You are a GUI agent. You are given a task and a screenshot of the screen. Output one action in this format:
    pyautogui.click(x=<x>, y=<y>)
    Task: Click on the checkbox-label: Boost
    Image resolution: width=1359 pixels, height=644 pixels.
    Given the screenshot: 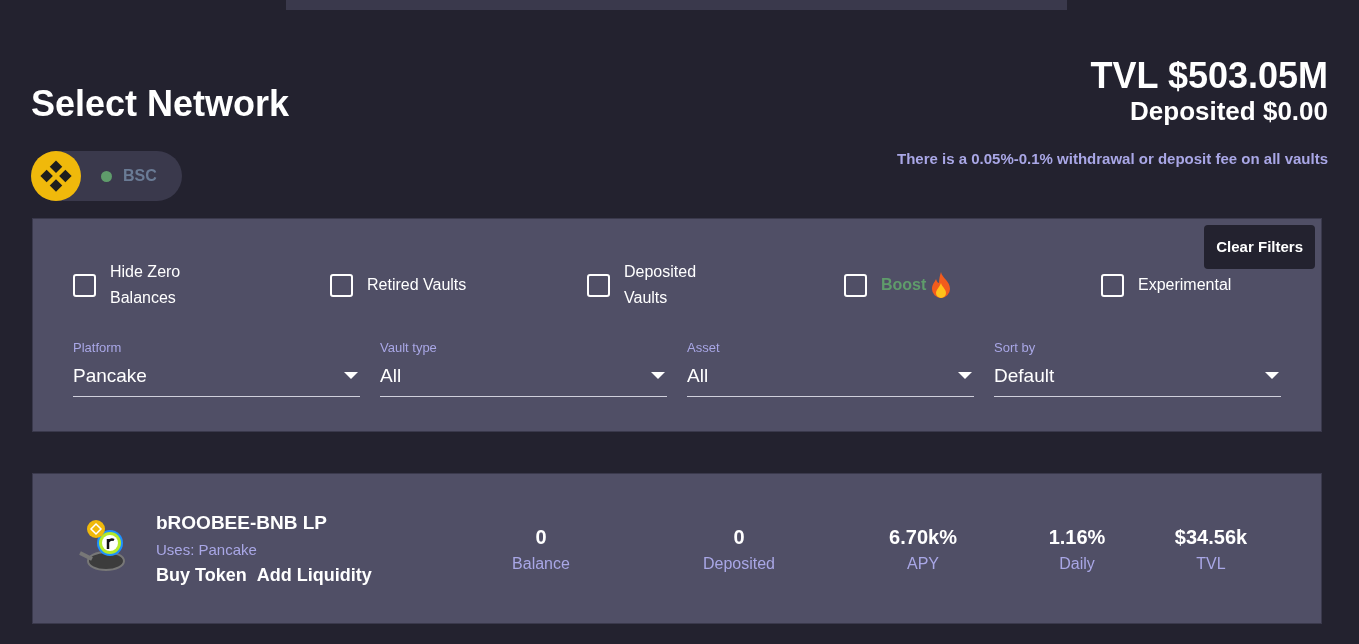 What is the action you would take?
    pyautogui.click(x=904, y=285)
    